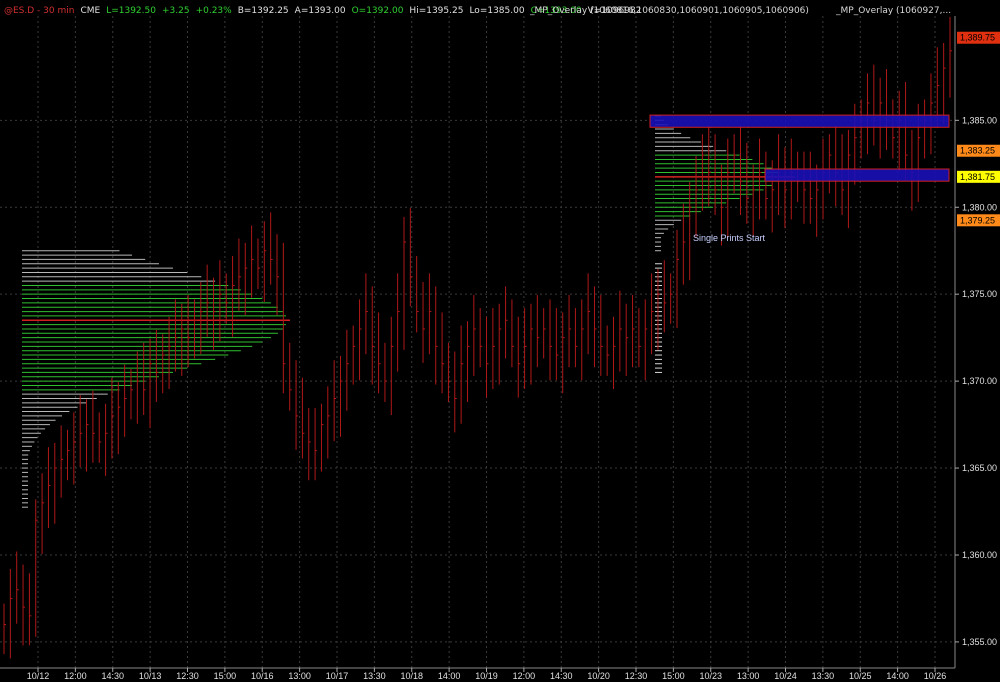 The height and width of the screenshot is (682, 1000). What do you see at coordinates (411, 676) in the screenshot?
I see `x-tick-label: 10/18` at bounding box center [411, 676].